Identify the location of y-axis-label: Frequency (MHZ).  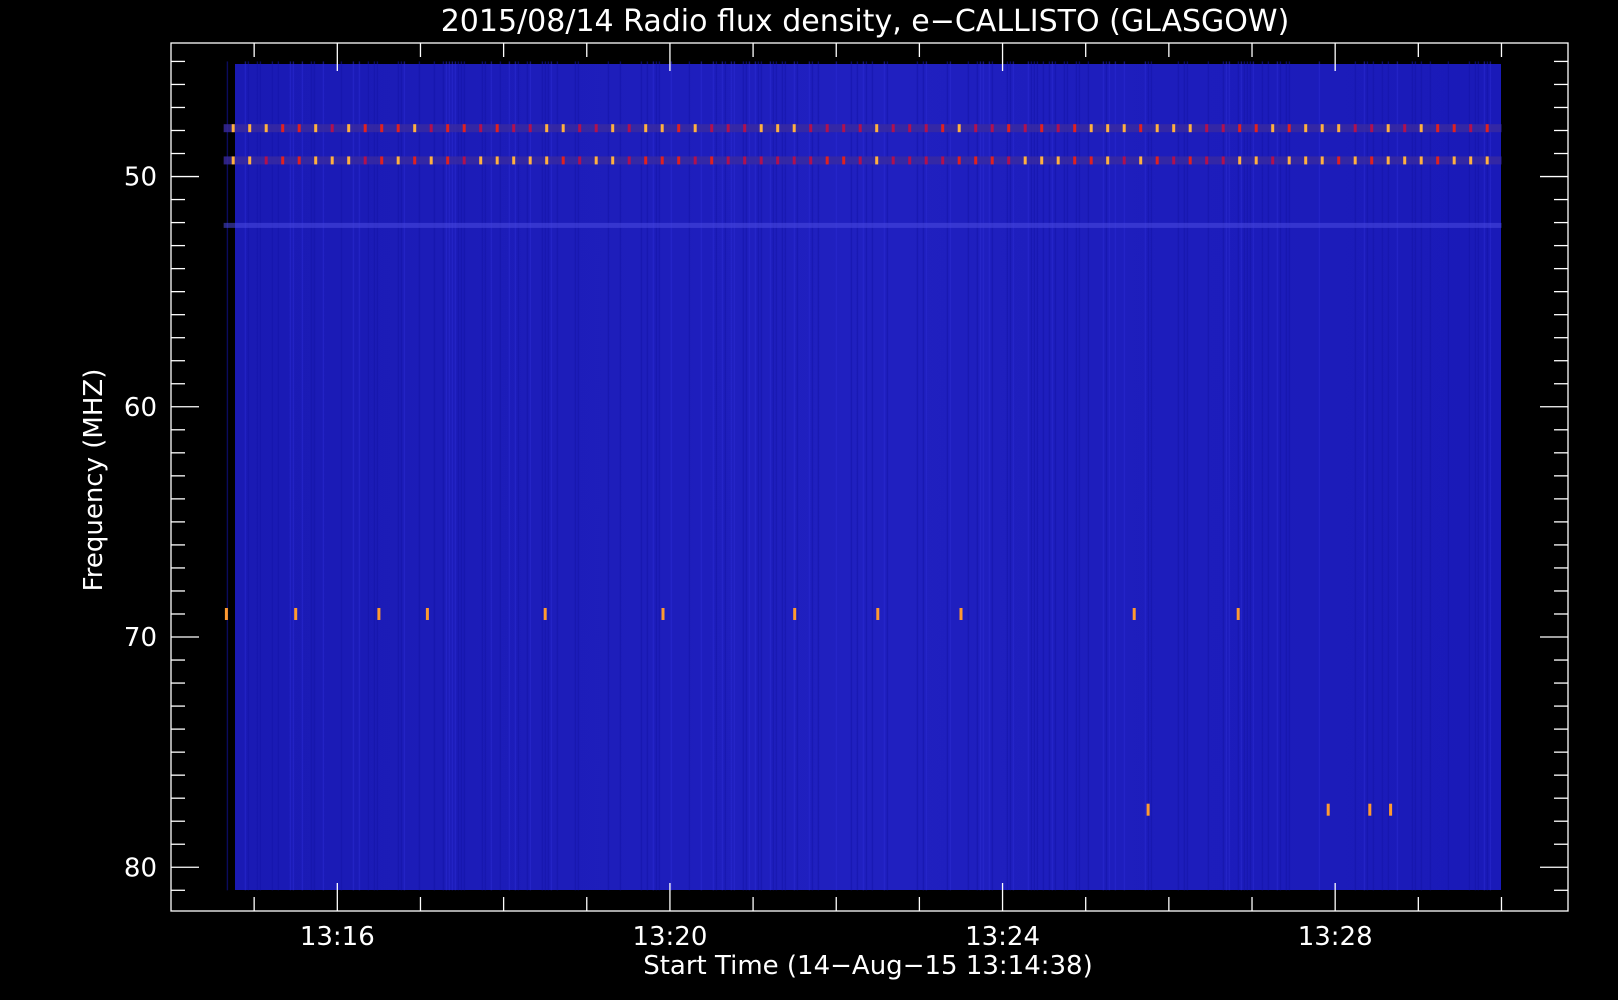
(94, 480).